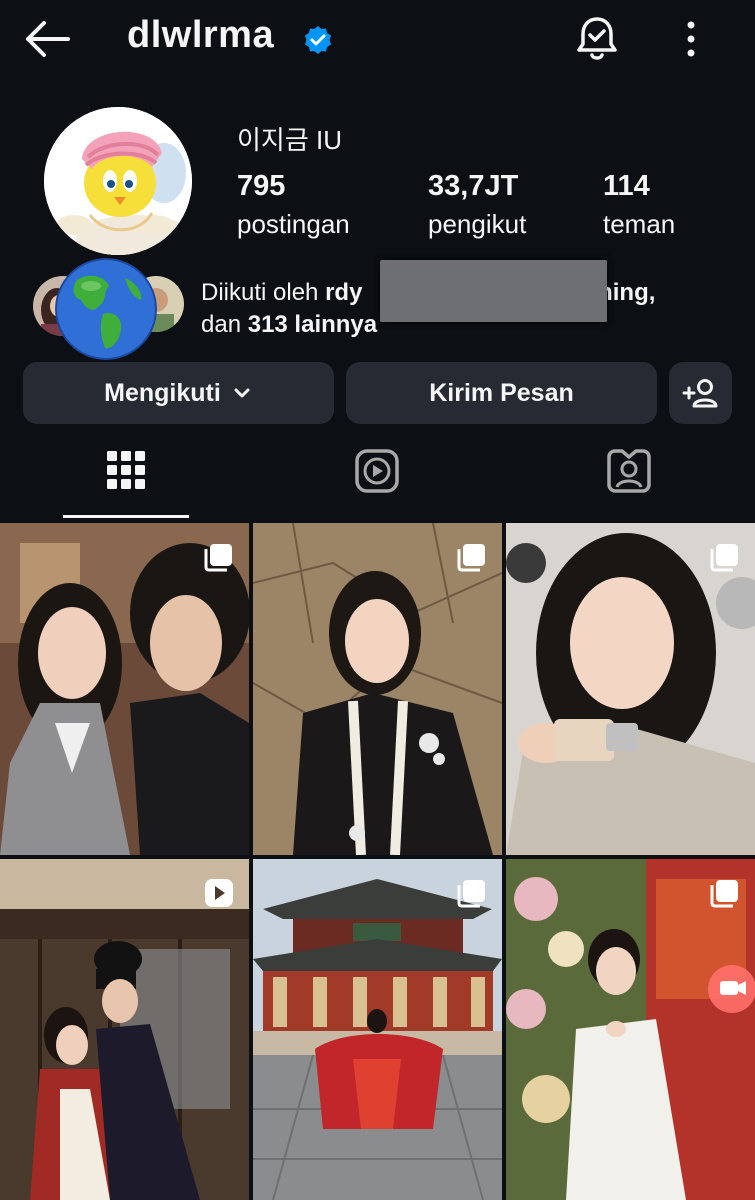 The image size is (755, 1200). Describe the element at coordinates (126, 471) in the screenshot. I see `grid-tab-icon` at that location.